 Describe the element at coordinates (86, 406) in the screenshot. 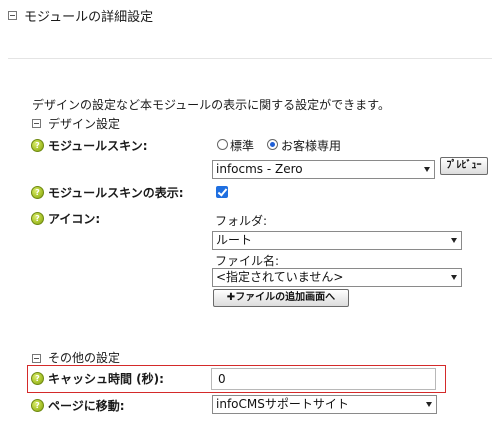

I see `page-move-label: ページに移動:` at that location.